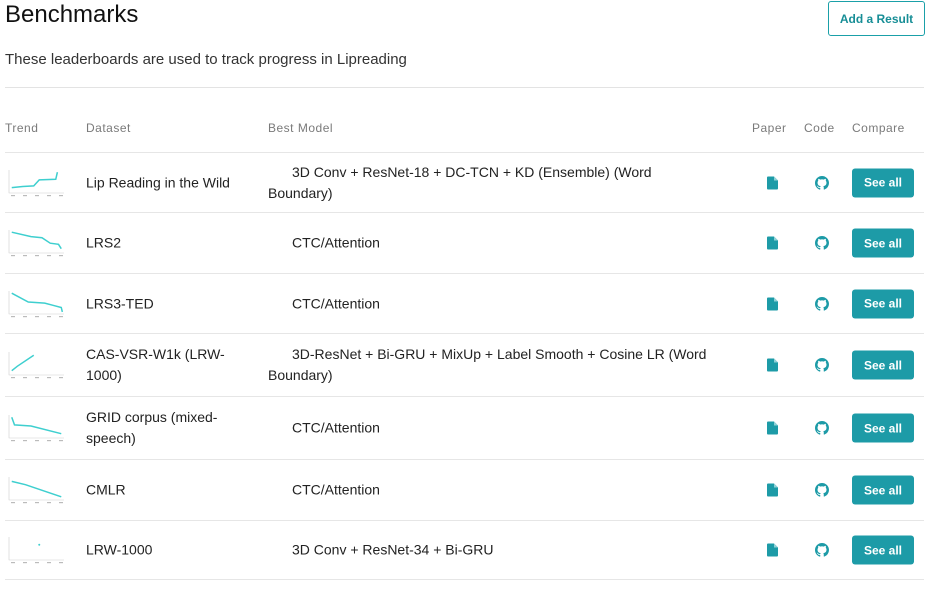 The image size is (935, 591). What do you see at coordinates (108, 128) in the screenshot?
I see `column-header-dataset: Dataset` at bounding box center [108, 128].